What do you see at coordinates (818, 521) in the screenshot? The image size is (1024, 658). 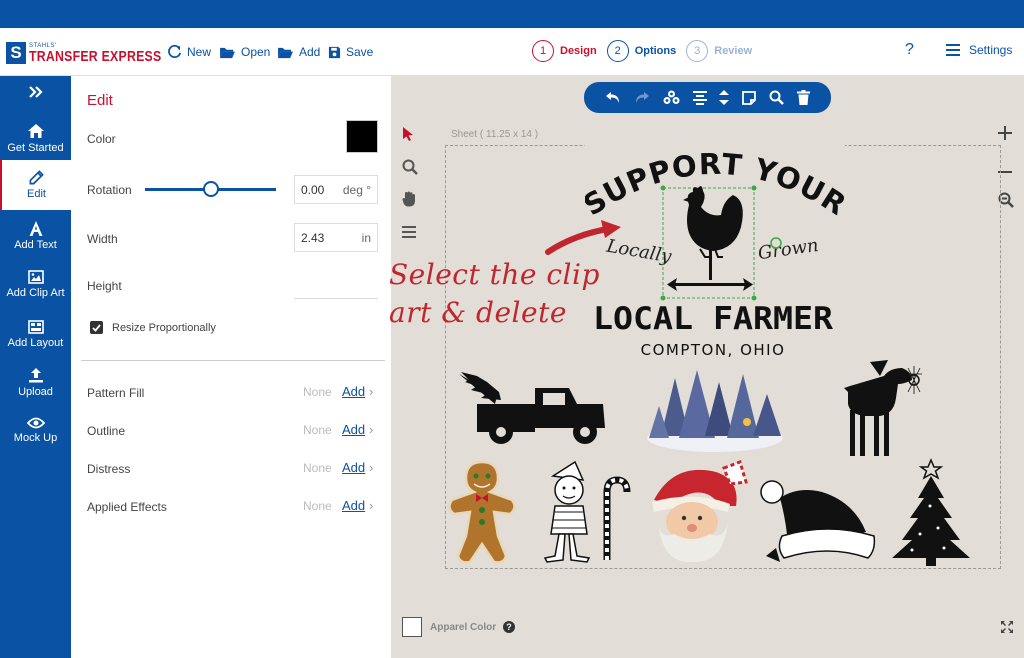 I see `santa-hat-clipart` at bounding box center [818, 521].